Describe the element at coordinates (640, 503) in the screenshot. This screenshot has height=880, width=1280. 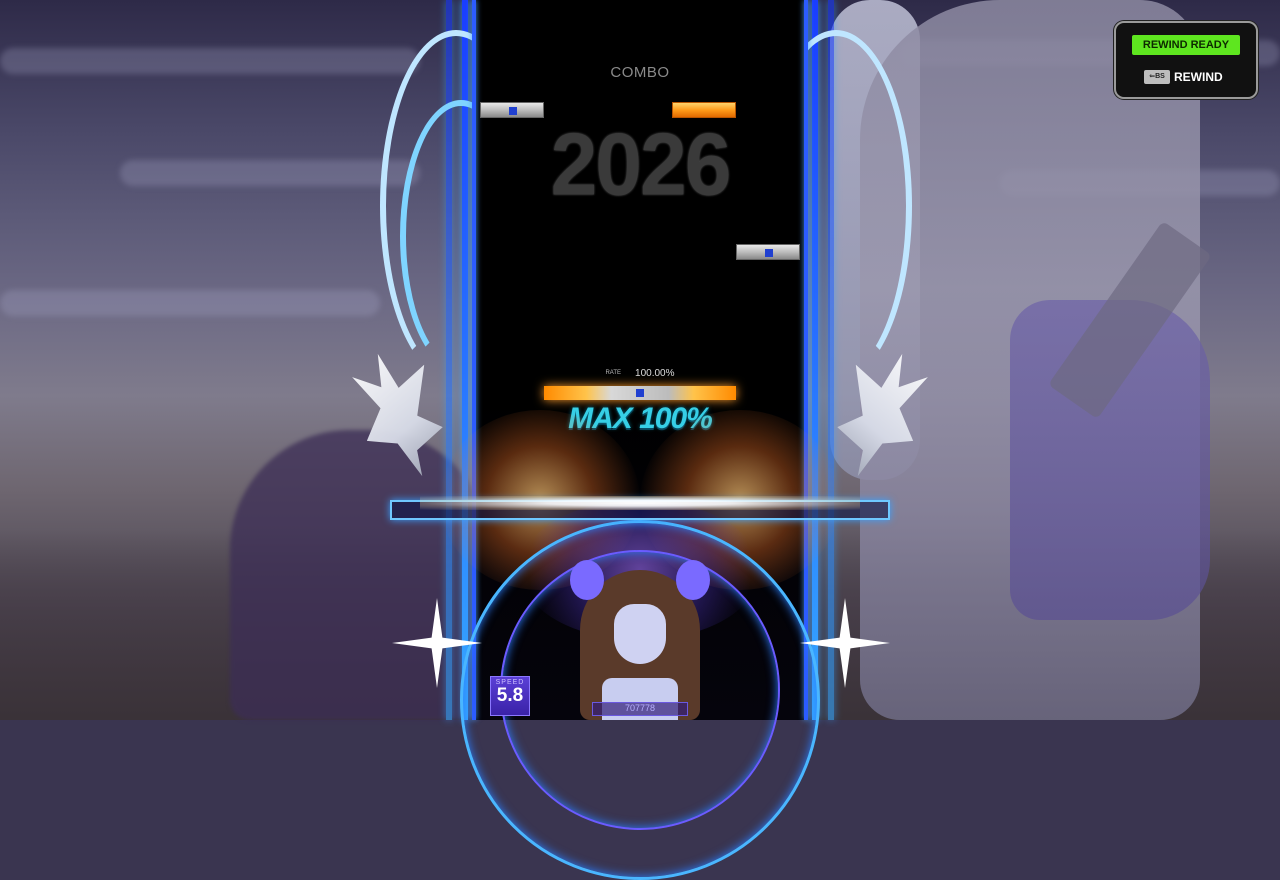
I see `light-flare` at that location.